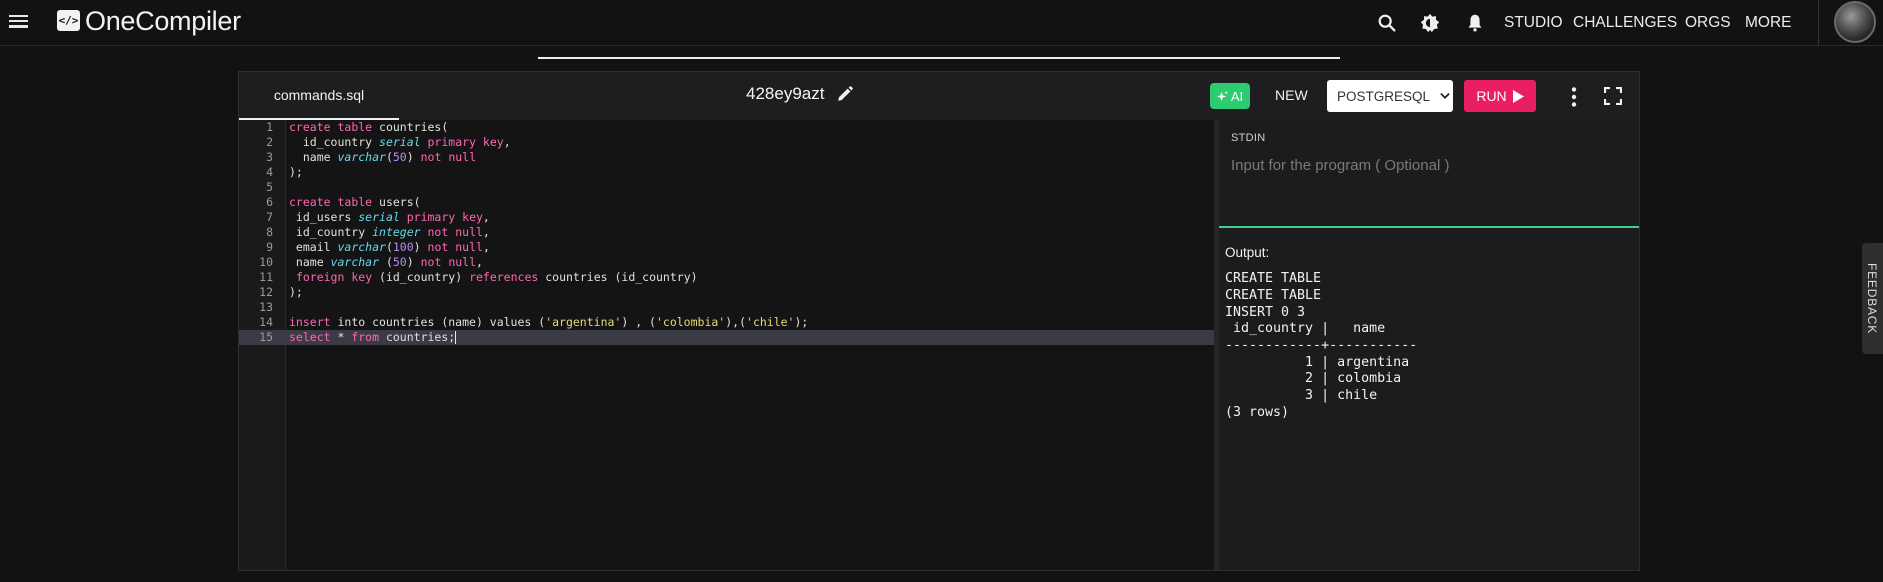  What do you see at coordinates (1384, 96) in the screenshot?
I see `language-select-value: POSTGRESQL` at bounding box center [1384, 96].